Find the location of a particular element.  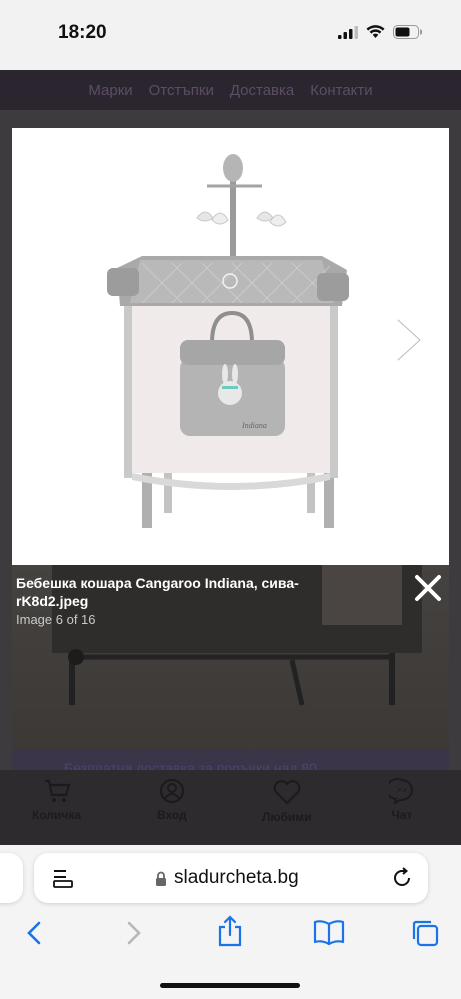

battery-icon is located at coordinates (407, 32).